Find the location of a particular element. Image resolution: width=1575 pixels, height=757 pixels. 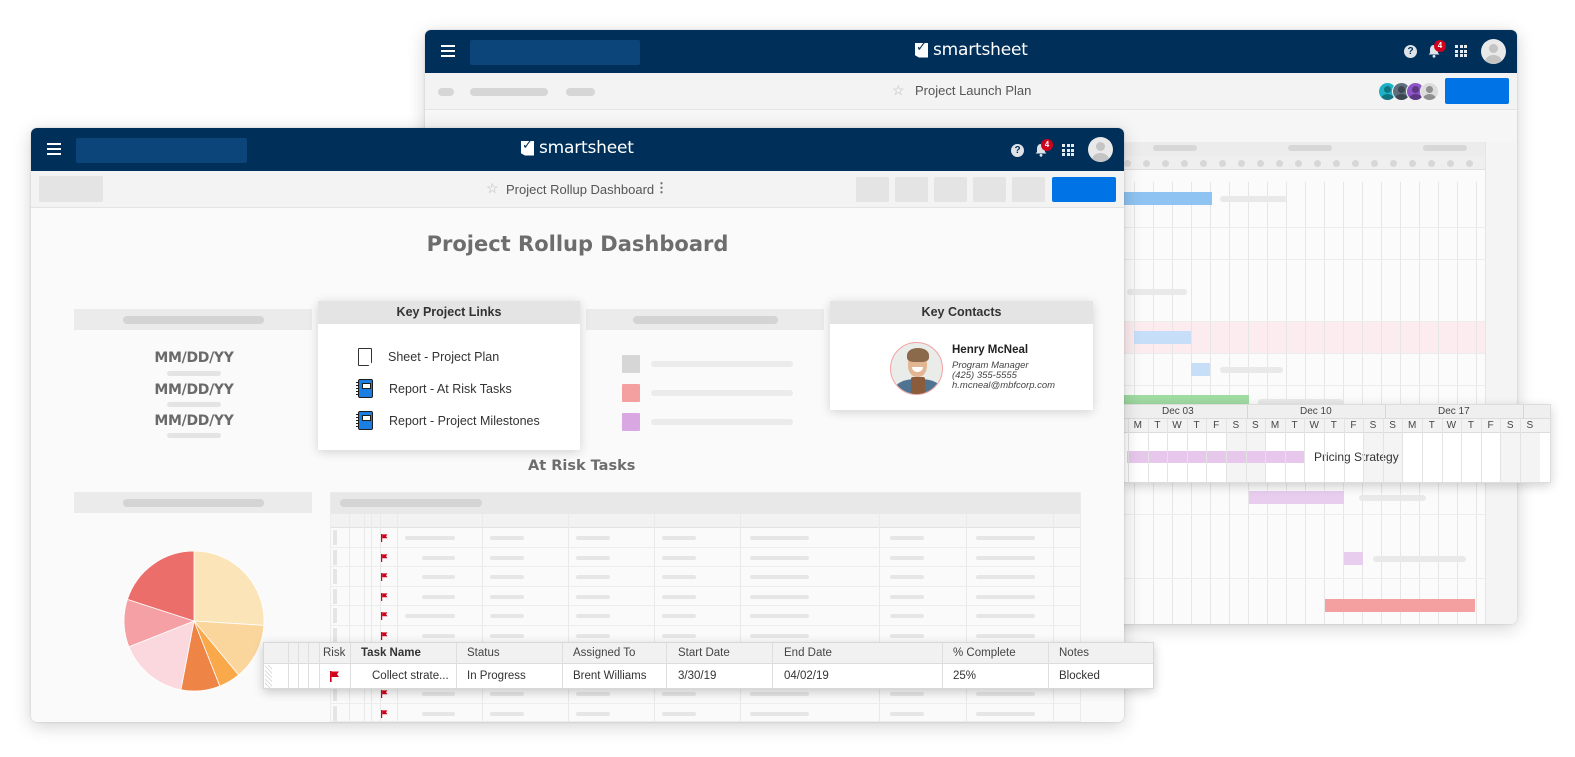

sheet-title: Project Launch Plan is located at coordinates (973, 90).